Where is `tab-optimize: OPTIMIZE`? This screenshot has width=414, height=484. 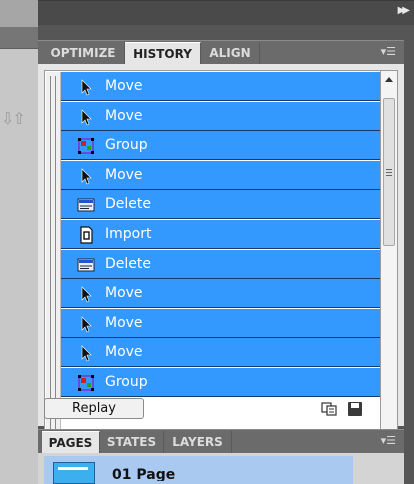
tab-optimize: OPTIMIZE is located at coordinates (83, 53).